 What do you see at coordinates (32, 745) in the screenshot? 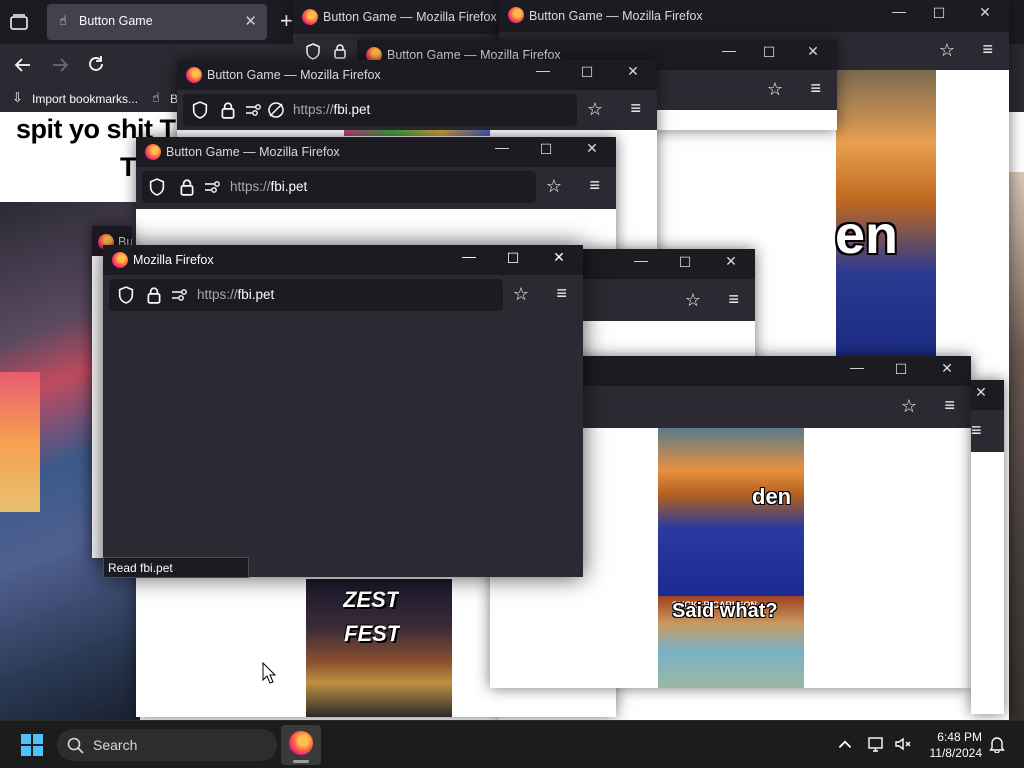
I see `windows-start-icon` at bounding box center [32, 745].